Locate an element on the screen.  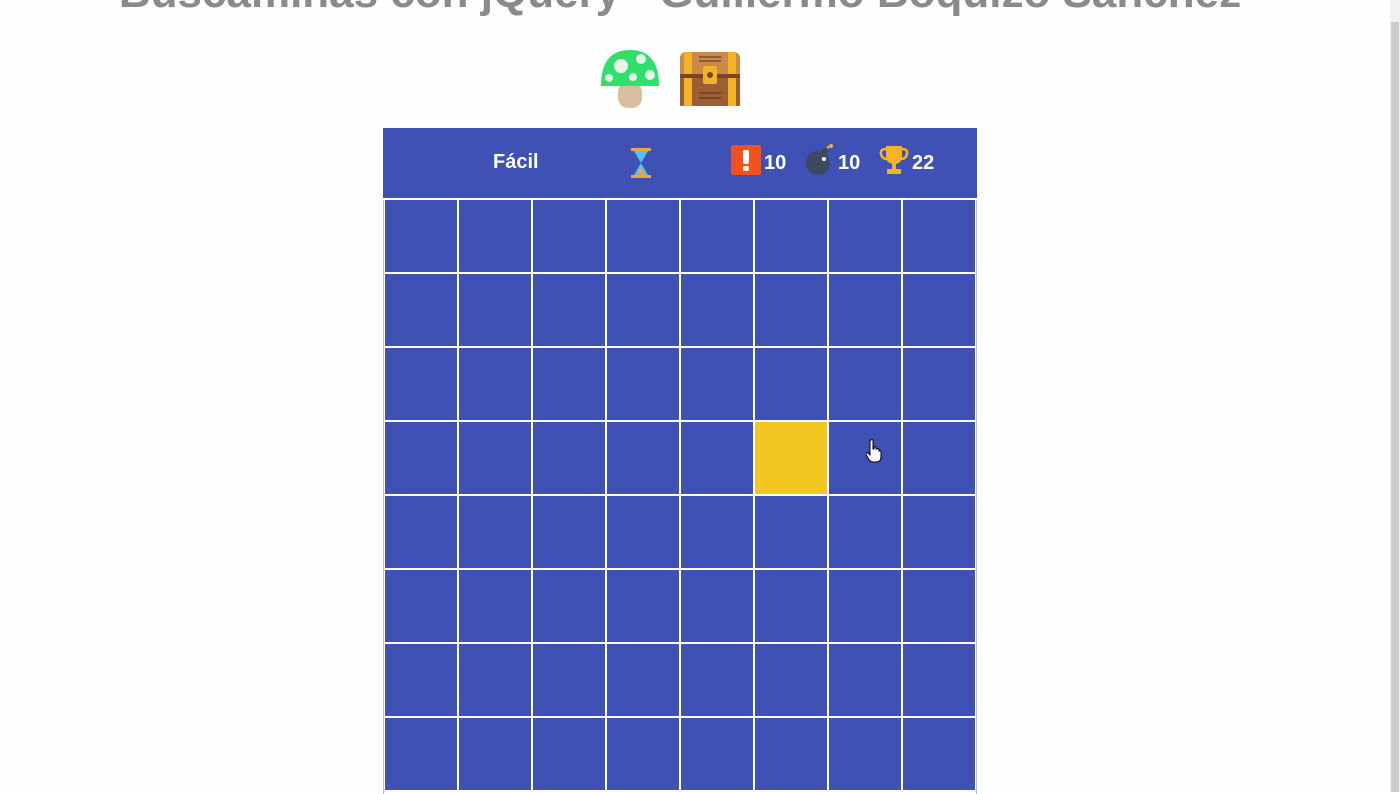
trophy-count: 22 is located at coordinates (923, 162).